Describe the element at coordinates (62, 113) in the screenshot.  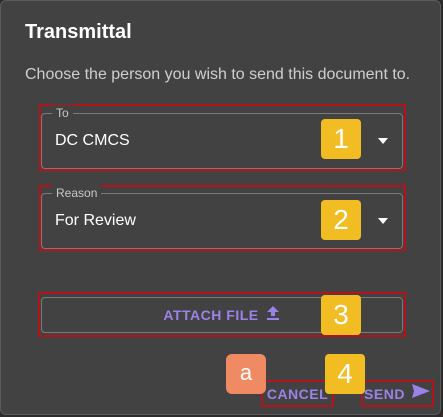
I see `to-label: To` at that location.